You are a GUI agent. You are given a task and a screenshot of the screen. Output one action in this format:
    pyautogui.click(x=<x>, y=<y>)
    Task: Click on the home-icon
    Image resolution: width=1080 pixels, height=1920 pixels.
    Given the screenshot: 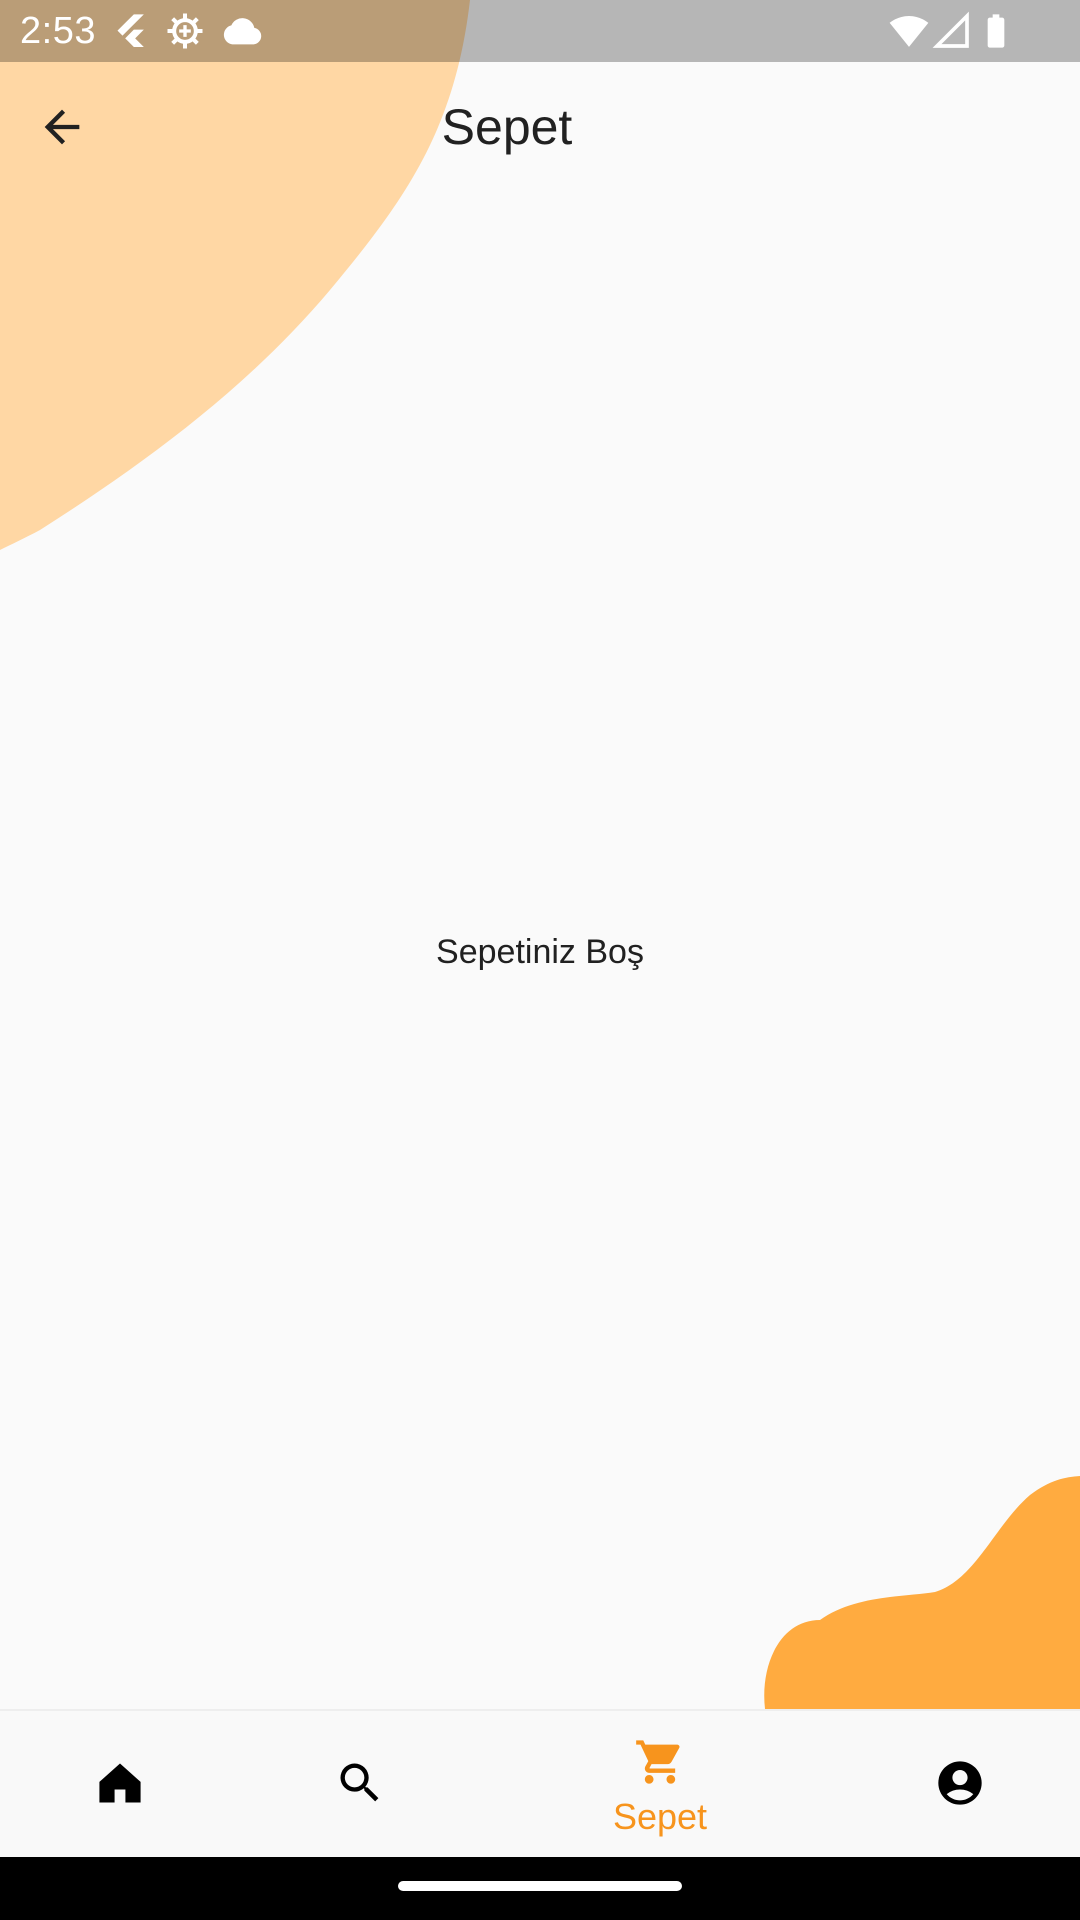 What is the action you would take?
    pyautogui.click(x=120, y=1783)
    